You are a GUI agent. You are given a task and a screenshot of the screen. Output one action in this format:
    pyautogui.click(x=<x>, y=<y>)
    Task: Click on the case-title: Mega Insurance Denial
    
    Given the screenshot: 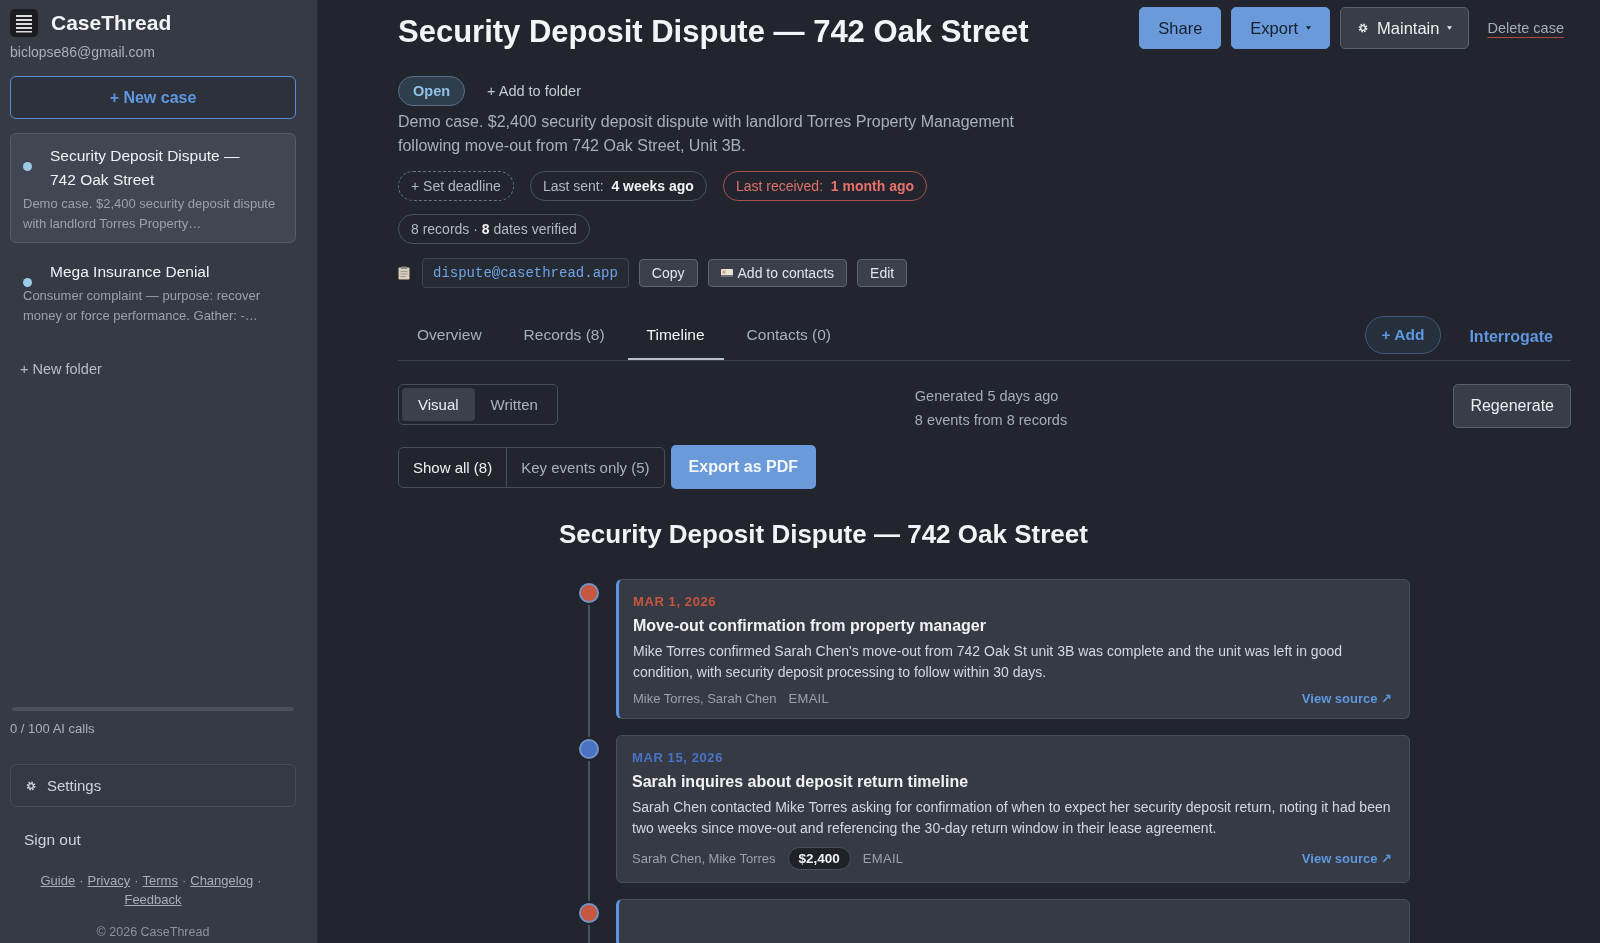 What is the action you would take?
    pyautogui.click(x=130, y=272)
    